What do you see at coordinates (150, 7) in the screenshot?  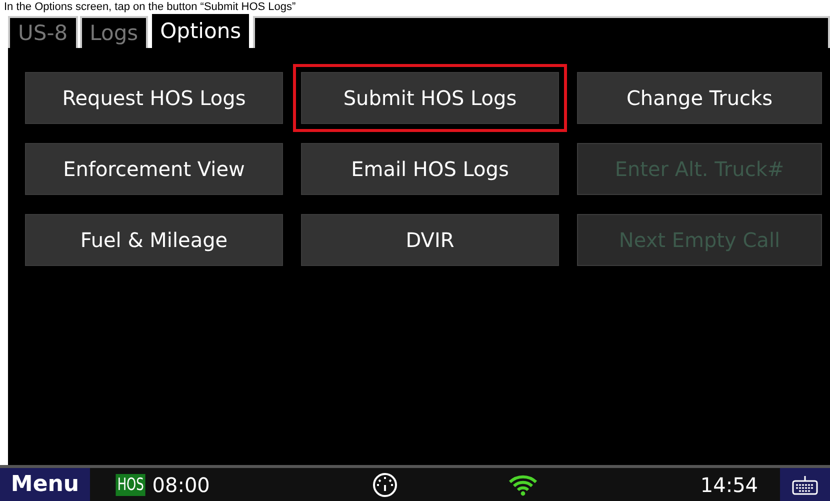 I see `caption-text: In the Options screen, tap on the button “Submit HOS Logs”` at bounding box center [150, 7].